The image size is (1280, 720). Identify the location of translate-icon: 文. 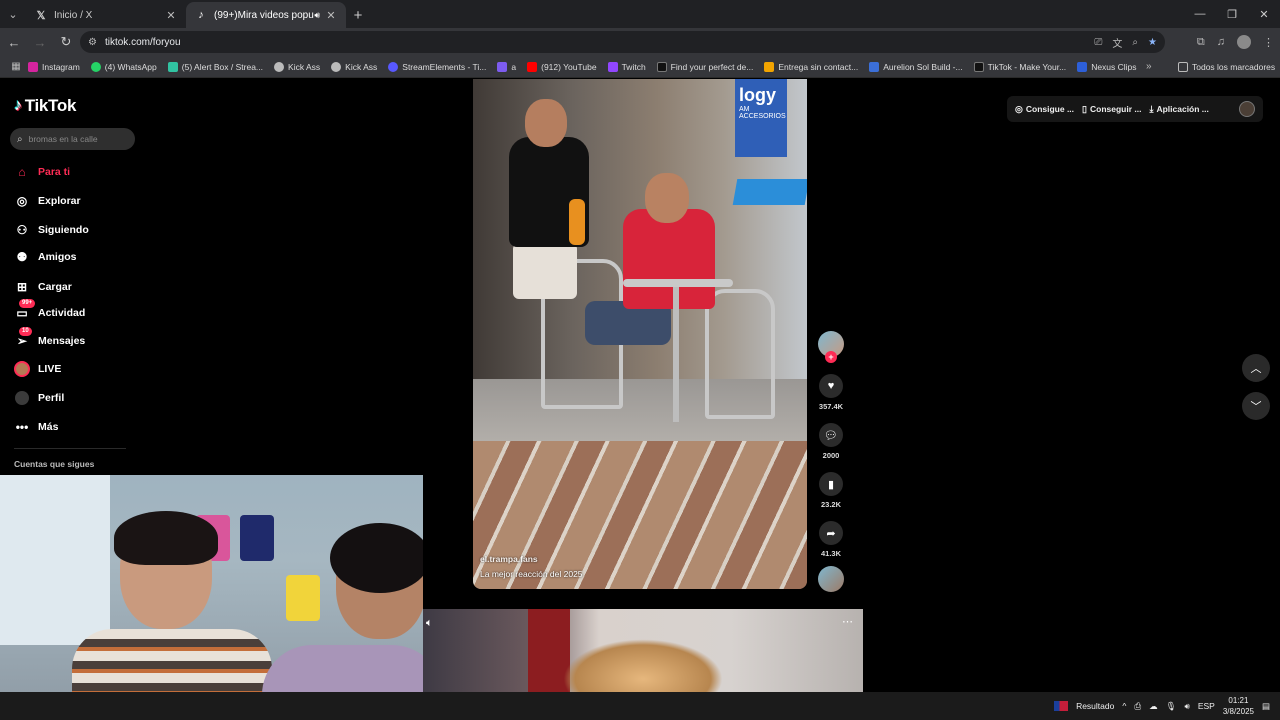
(1117, 42).